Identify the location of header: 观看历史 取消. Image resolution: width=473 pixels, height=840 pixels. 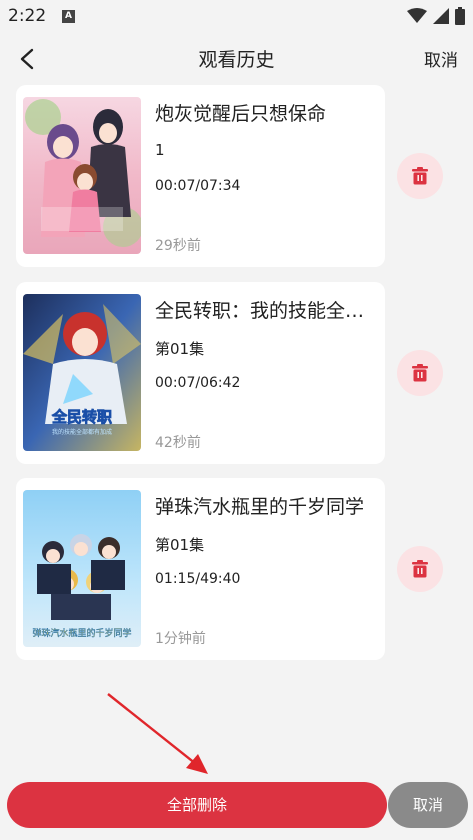
(236, 58).